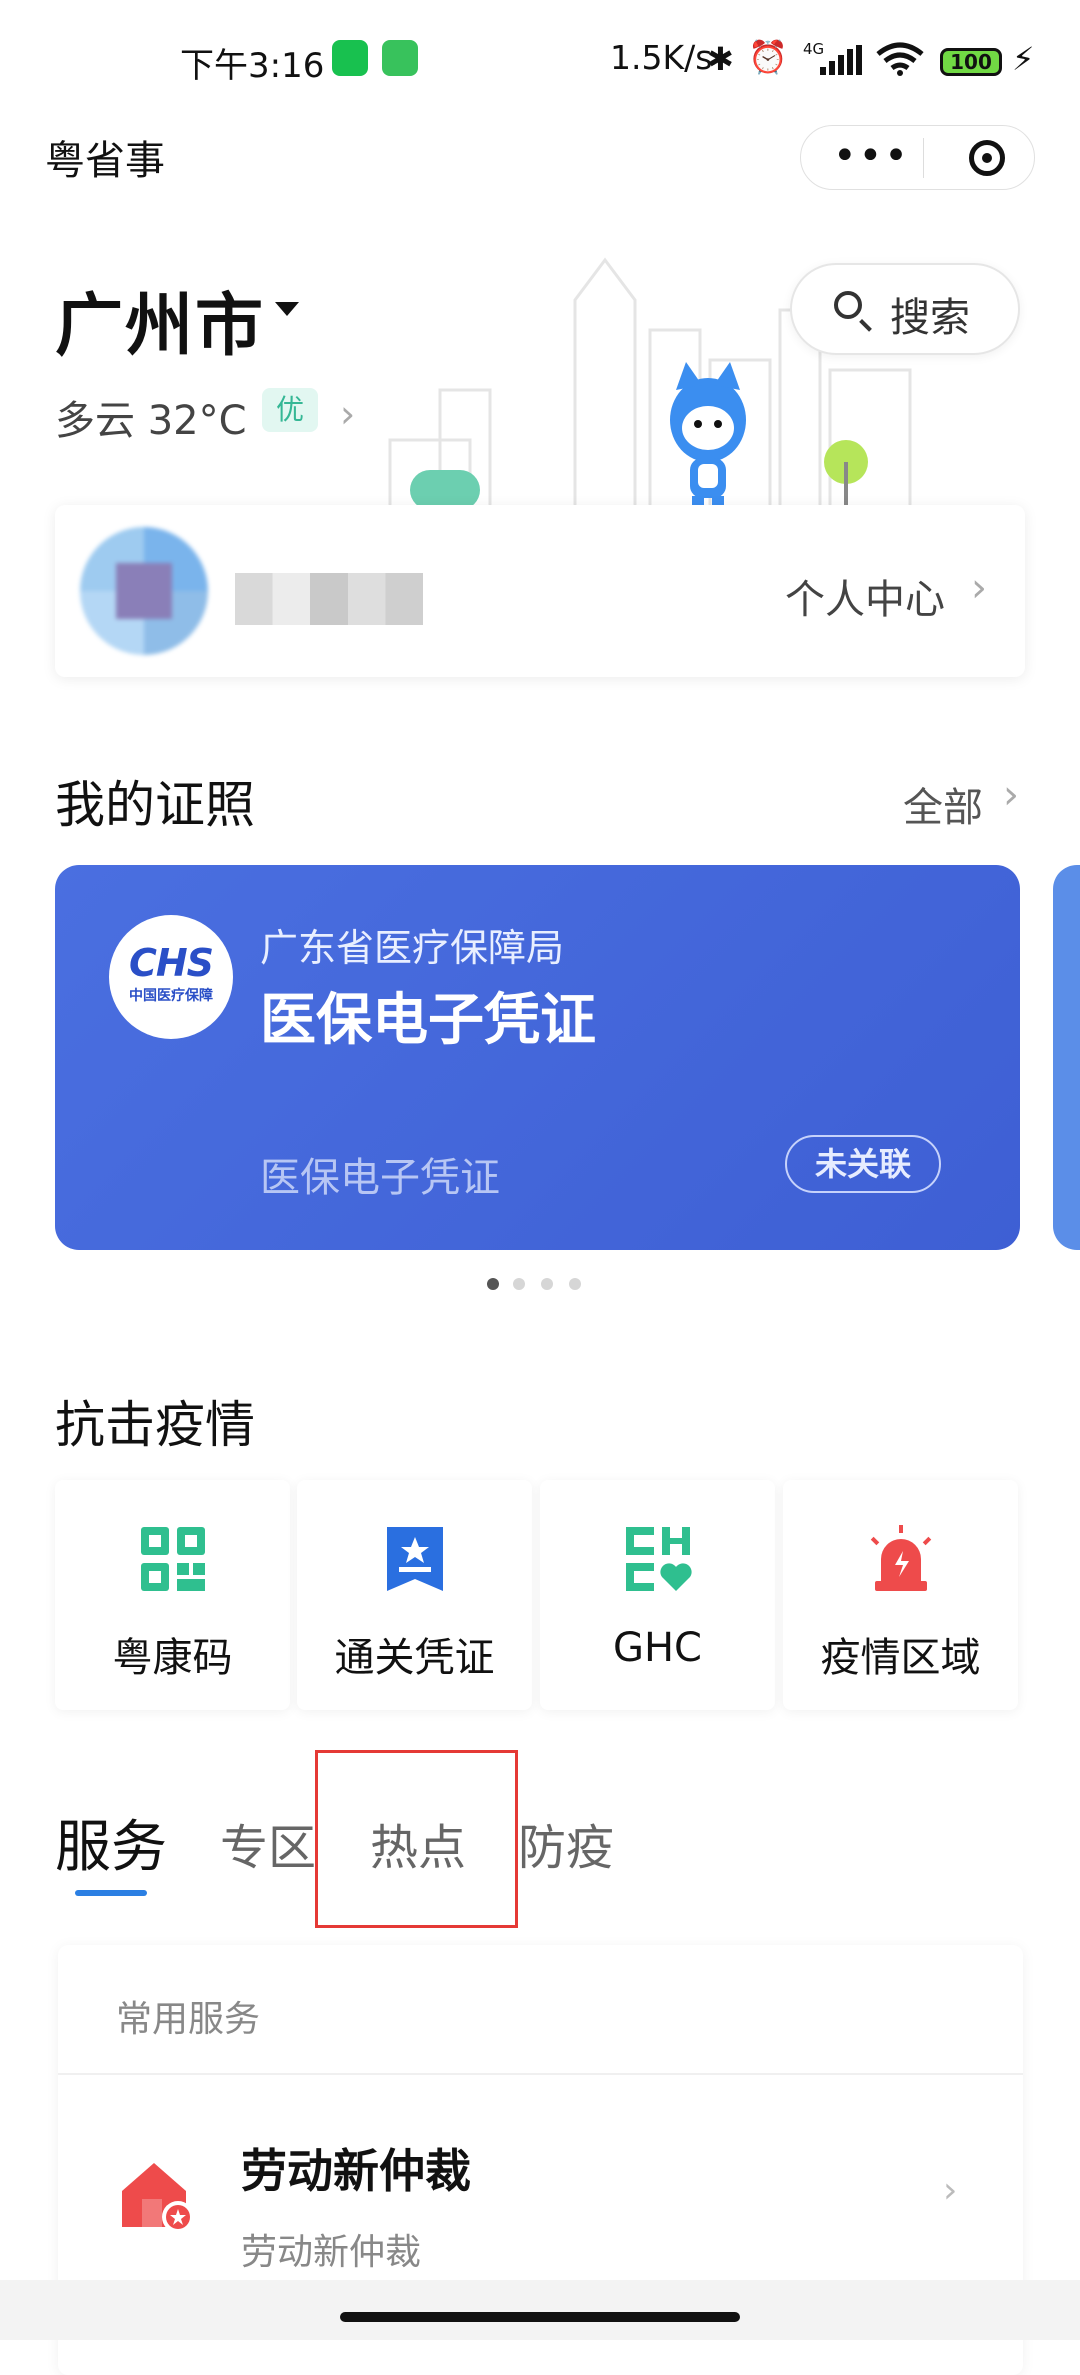 This screenshot has width=1080, height=2375. Describe the element at coordinates (720, 59) in the screenshot. I see `bluetooth-icon: ✱` at that location.